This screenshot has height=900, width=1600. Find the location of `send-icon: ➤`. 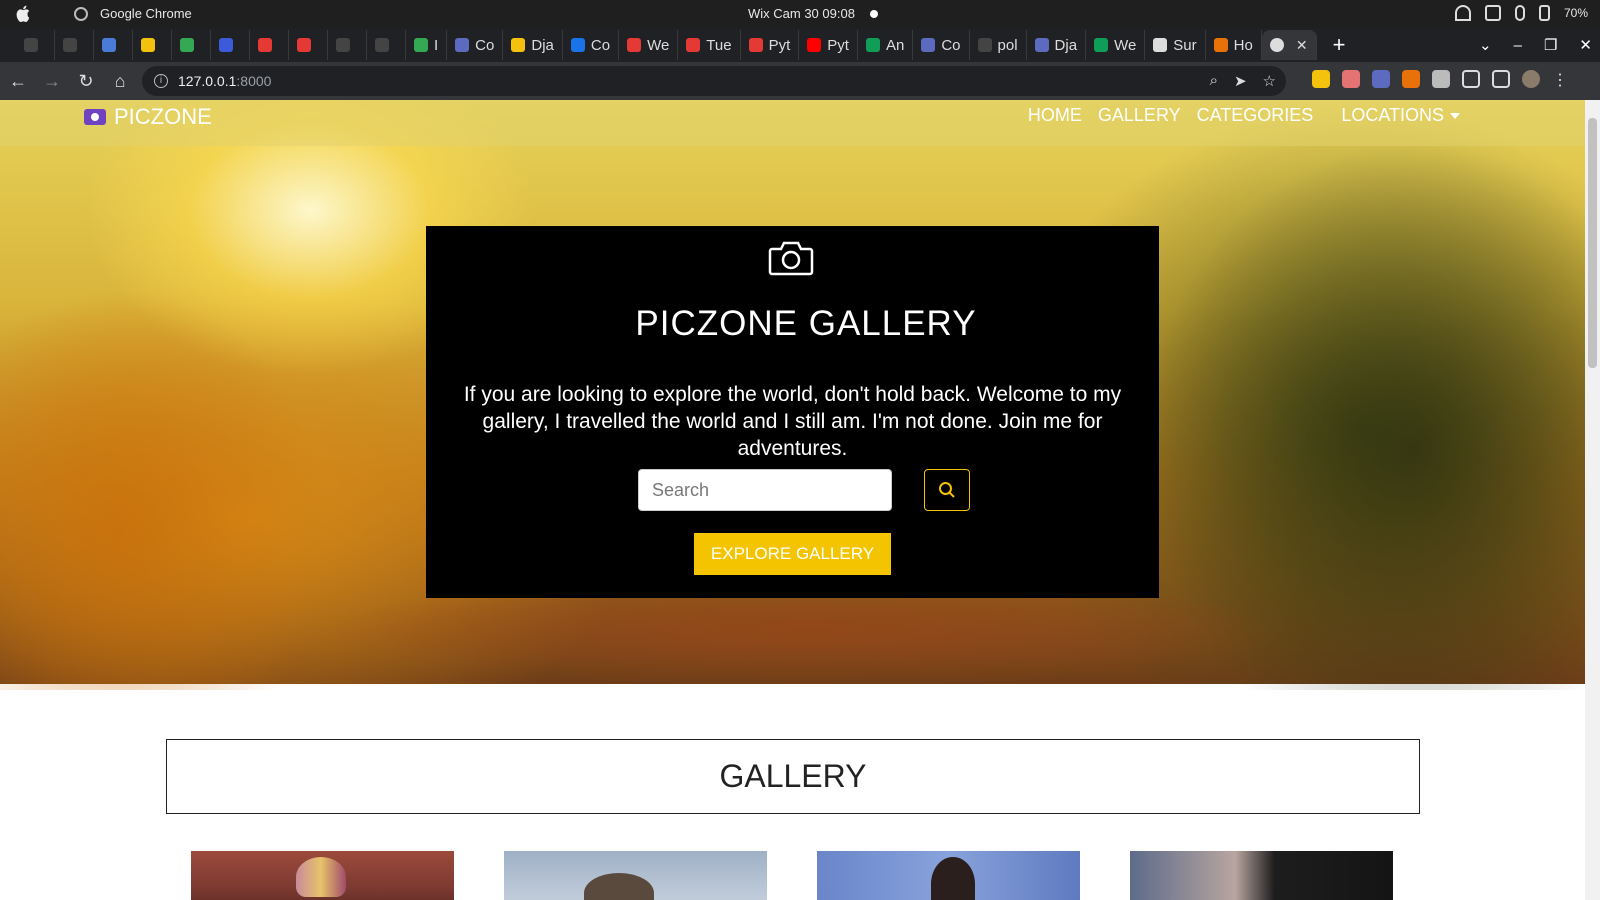

send-icon: ➤ is located at coordinates (1240, 81).